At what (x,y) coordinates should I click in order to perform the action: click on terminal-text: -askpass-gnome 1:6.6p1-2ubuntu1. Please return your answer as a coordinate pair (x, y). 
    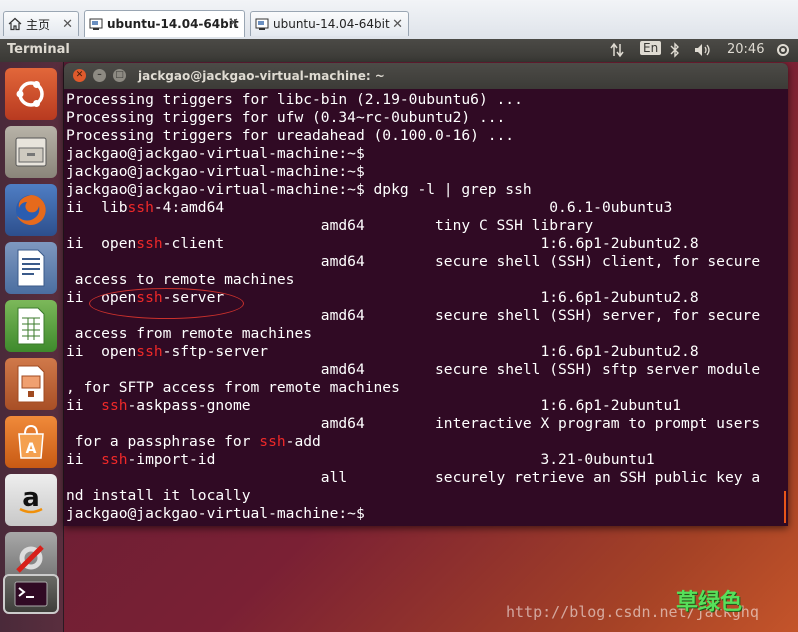
    Looking at the image, I should click on (404, 405).